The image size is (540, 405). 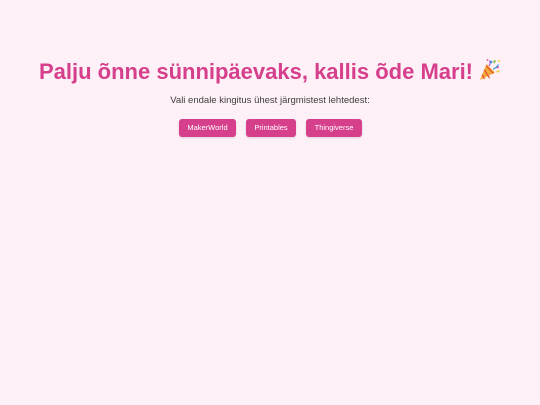 I want to click on gift-link-buttons: MakerWorld Printables Thingiverse, so click(x=270, y=128).